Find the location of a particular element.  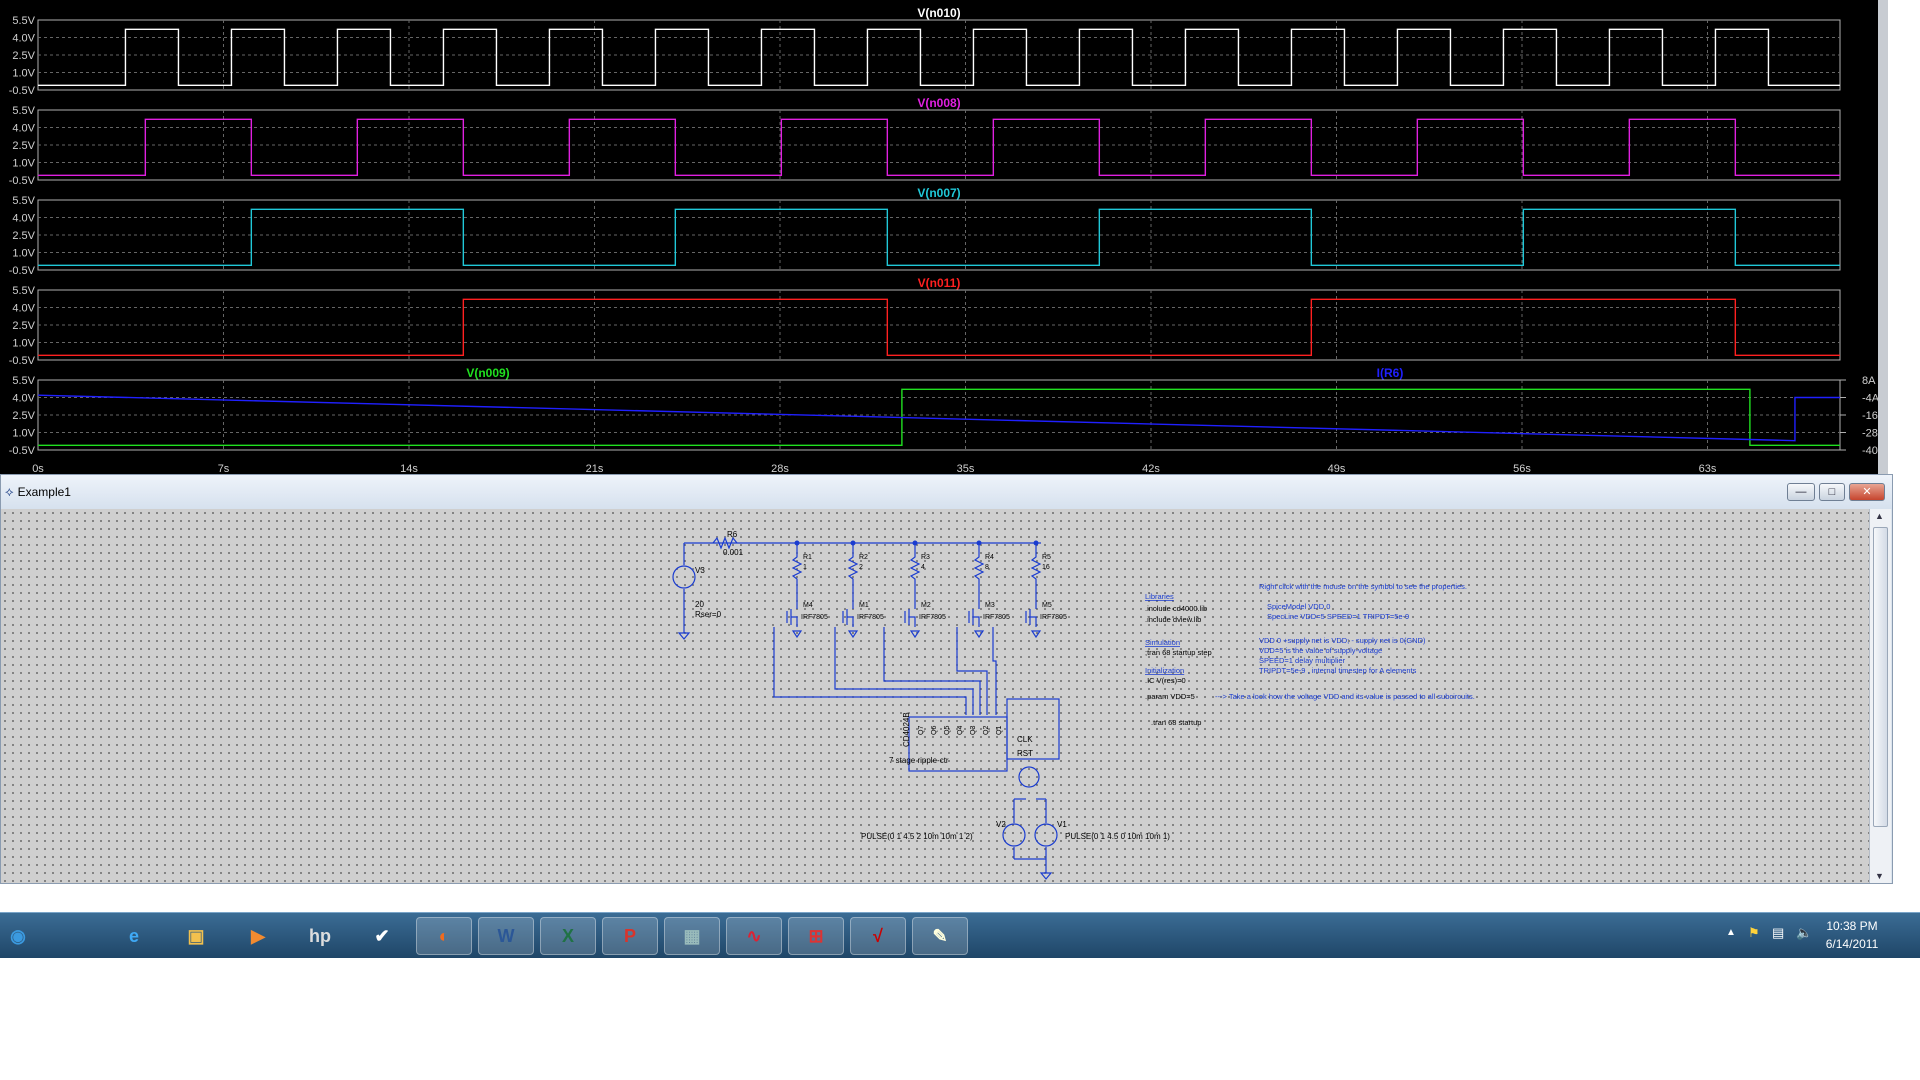

spice-model-note: SpiceModel VDD 0 is located at coordinates (1298, 606).